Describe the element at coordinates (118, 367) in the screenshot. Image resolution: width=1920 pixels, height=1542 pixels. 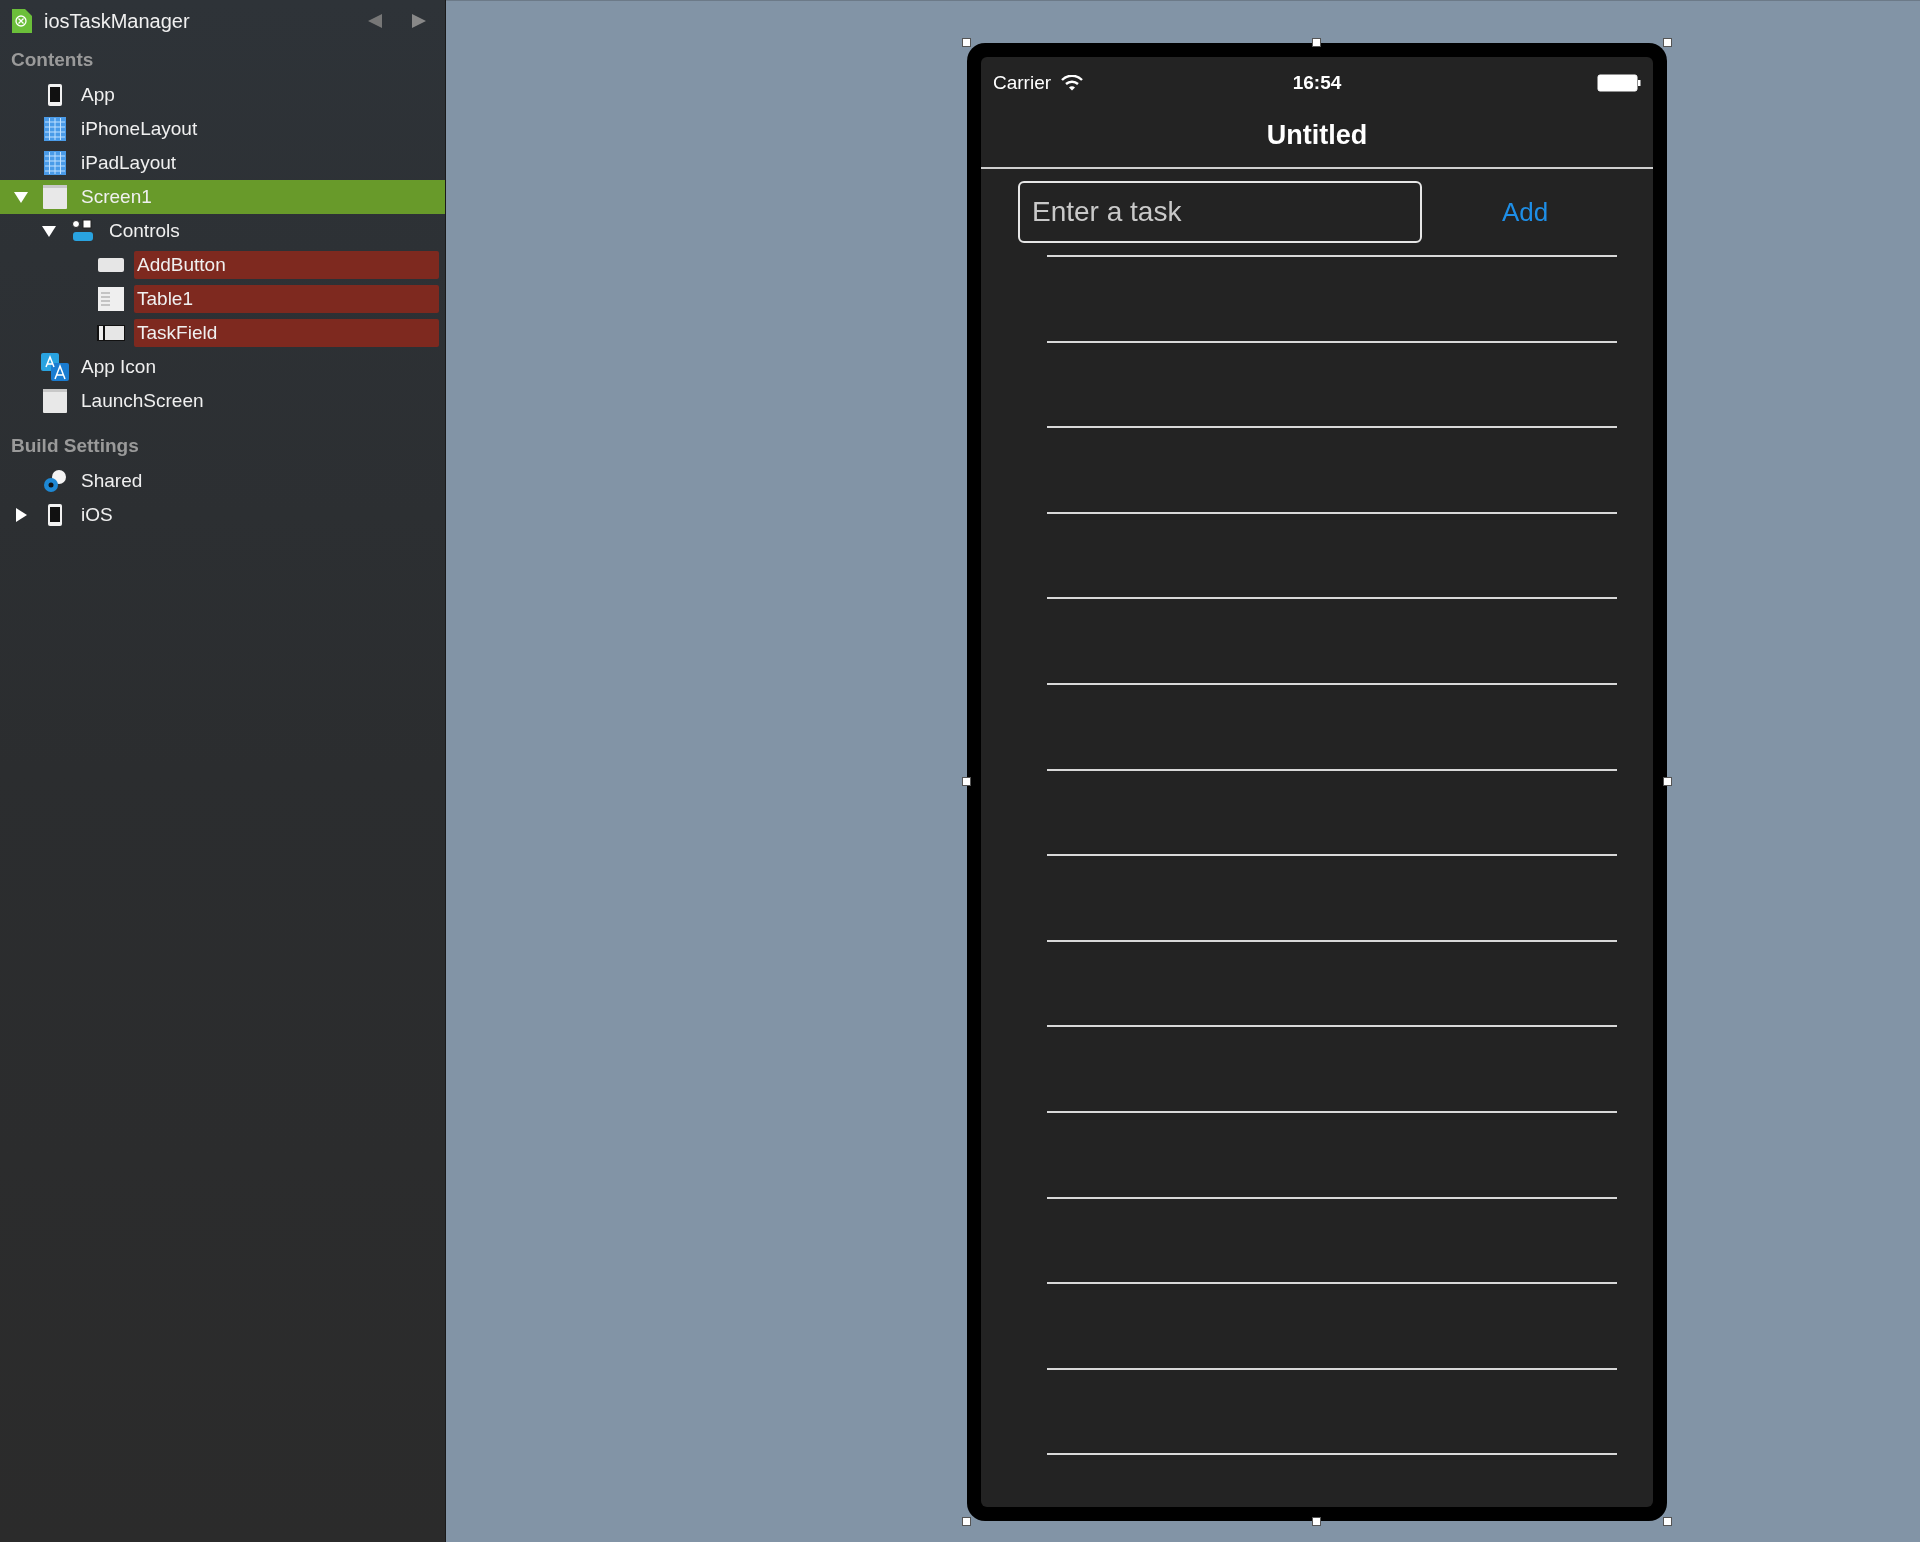
I see `item-label: App Icon` at that location.